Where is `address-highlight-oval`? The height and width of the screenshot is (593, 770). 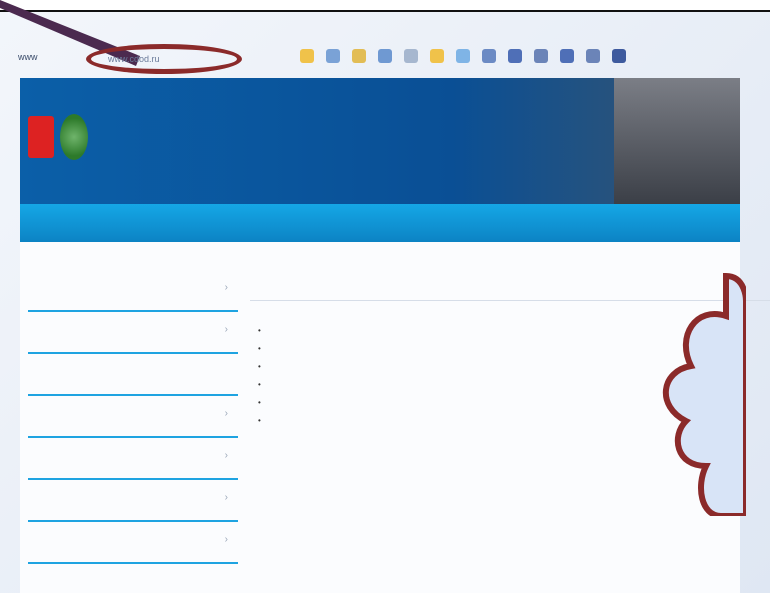
address-highlight-oval is located at coordinates (164, 59).